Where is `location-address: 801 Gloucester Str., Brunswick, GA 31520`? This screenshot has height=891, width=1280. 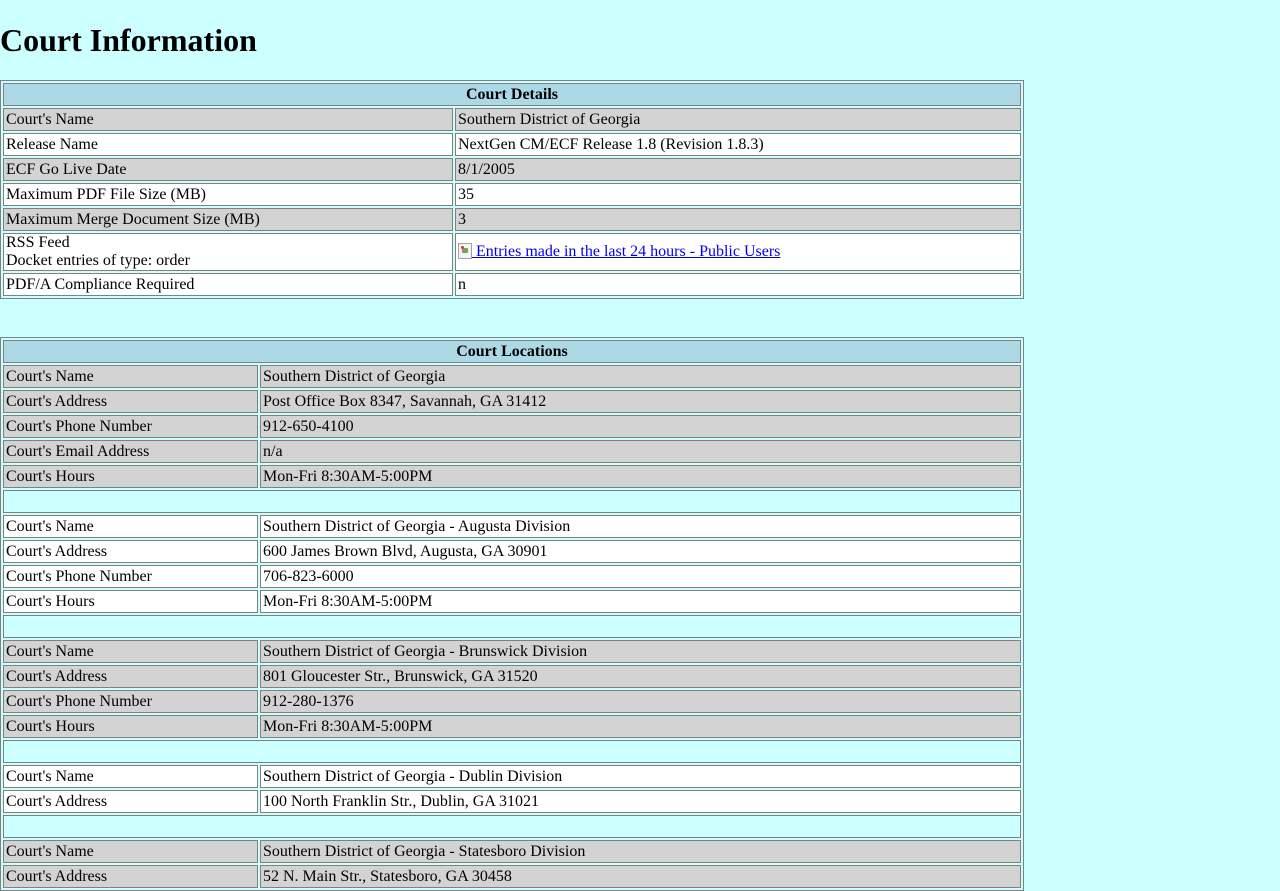
location-address: 801 Gloucester Str., Brunswick, GA 31520 is located at coordinates (640, 676).